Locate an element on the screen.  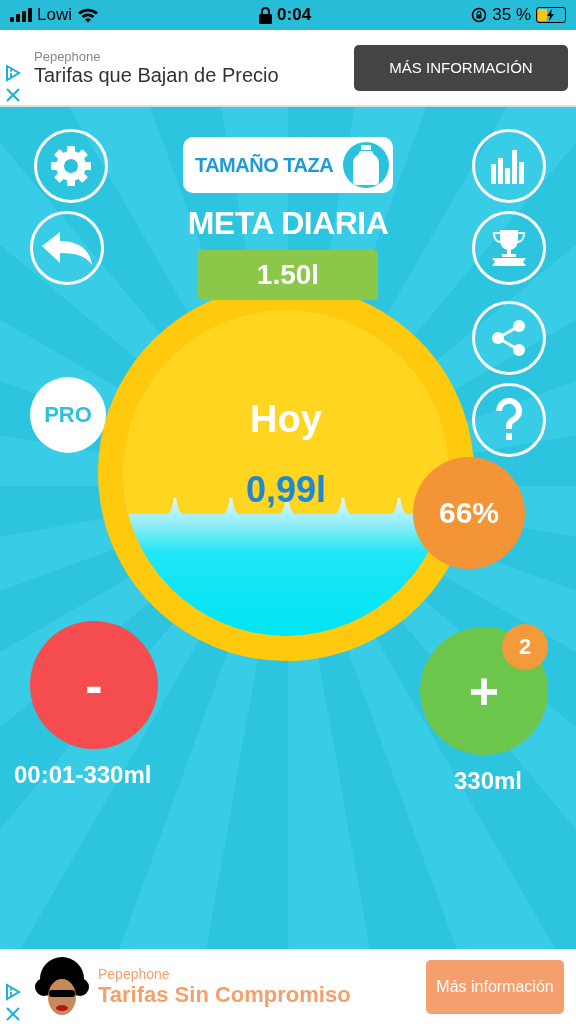
cartoon-character-drawing is located at coordinates (62, 986).